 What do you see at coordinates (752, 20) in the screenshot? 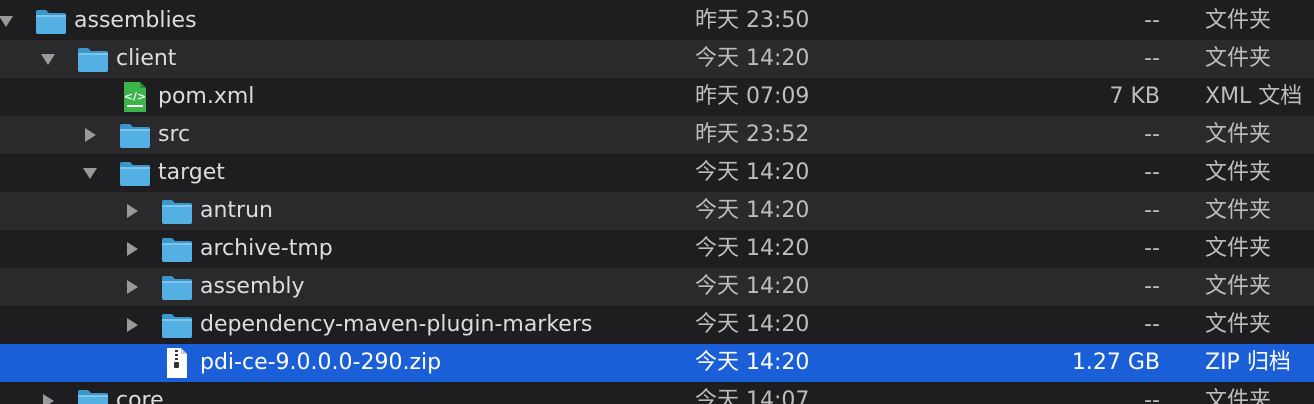
I see `date-modified: 昨天 23:50` at bounding box center [752, 20].